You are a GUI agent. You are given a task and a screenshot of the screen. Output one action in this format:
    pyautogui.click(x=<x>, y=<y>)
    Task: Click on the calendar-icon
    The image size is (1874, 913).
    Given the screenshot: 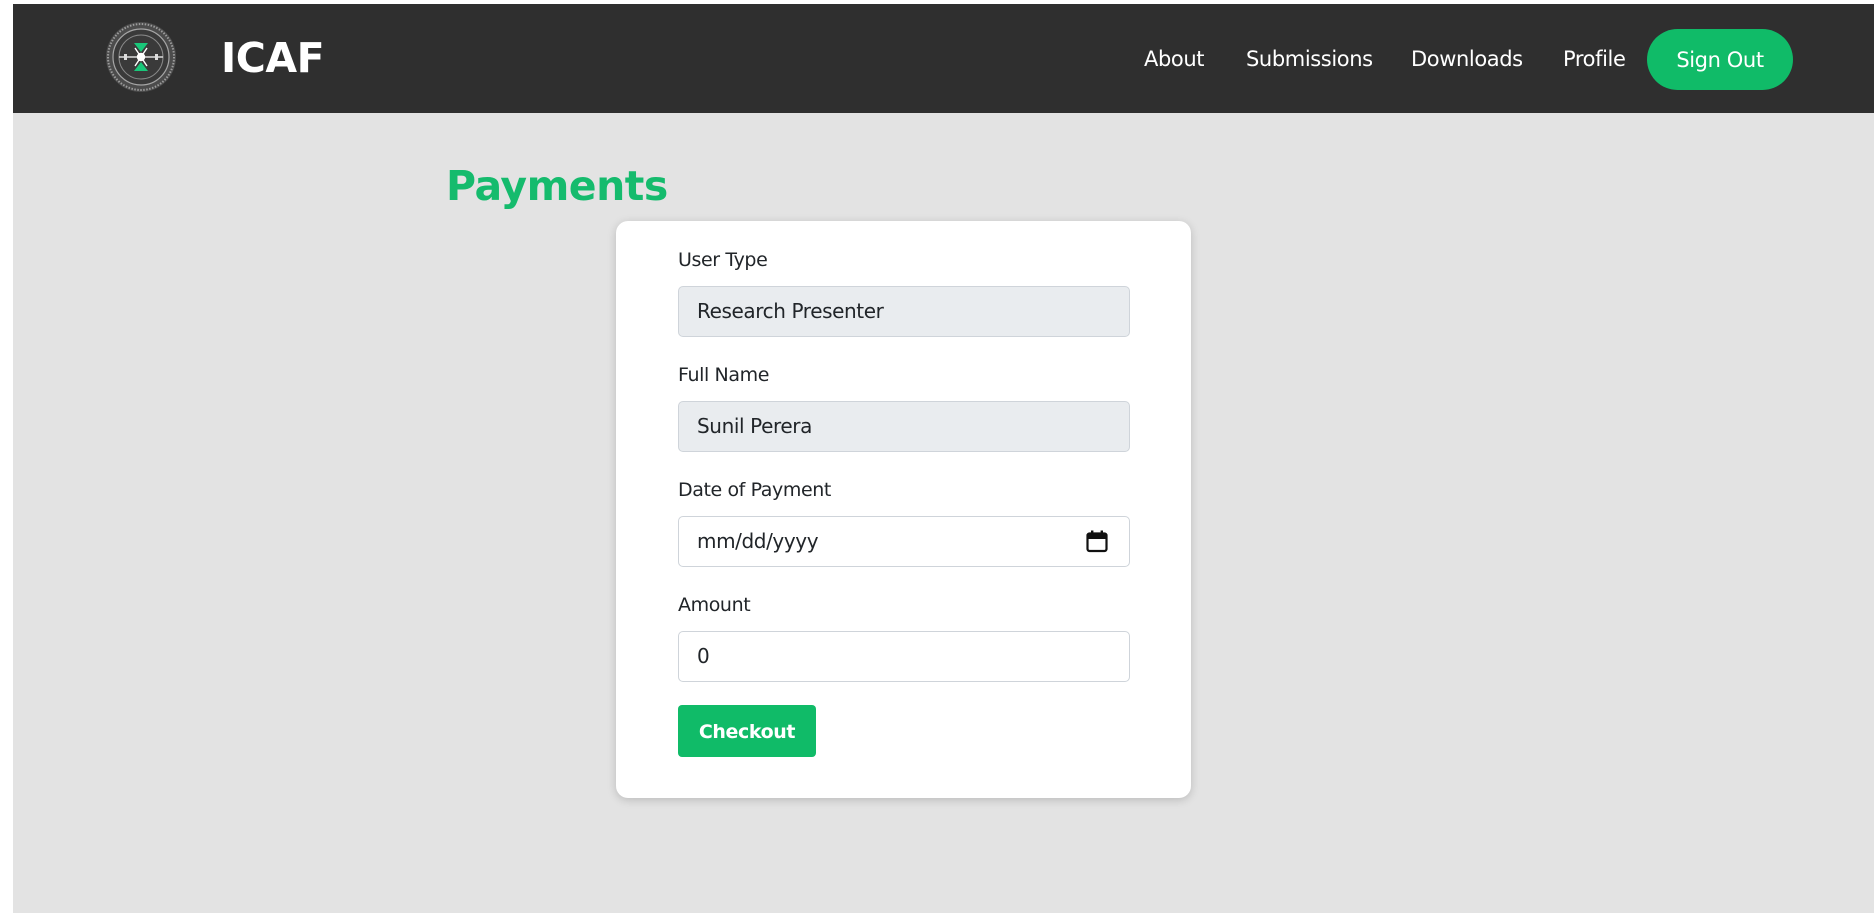 What is the action you would take?
    pyautogui.click(x=1097, y=541)
    